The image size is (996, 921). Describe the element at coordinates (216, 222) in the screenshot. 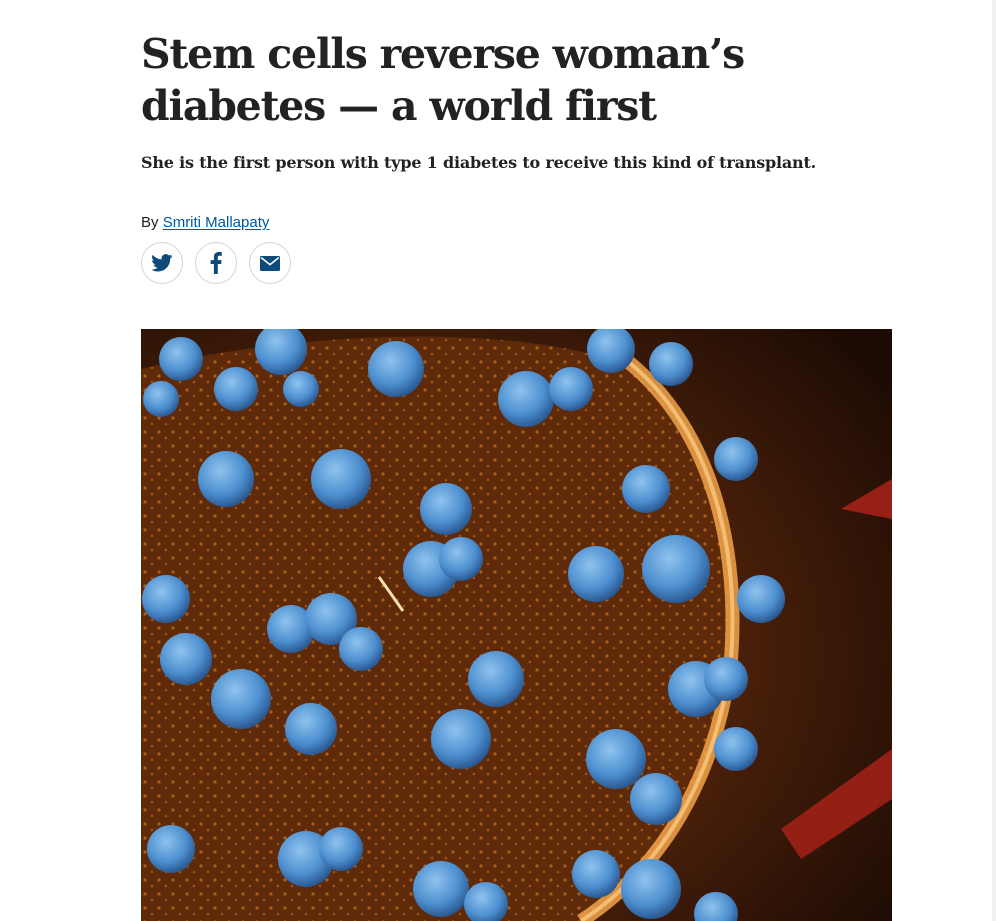

I see `author-link: Smriti Mallapaty` at that location.